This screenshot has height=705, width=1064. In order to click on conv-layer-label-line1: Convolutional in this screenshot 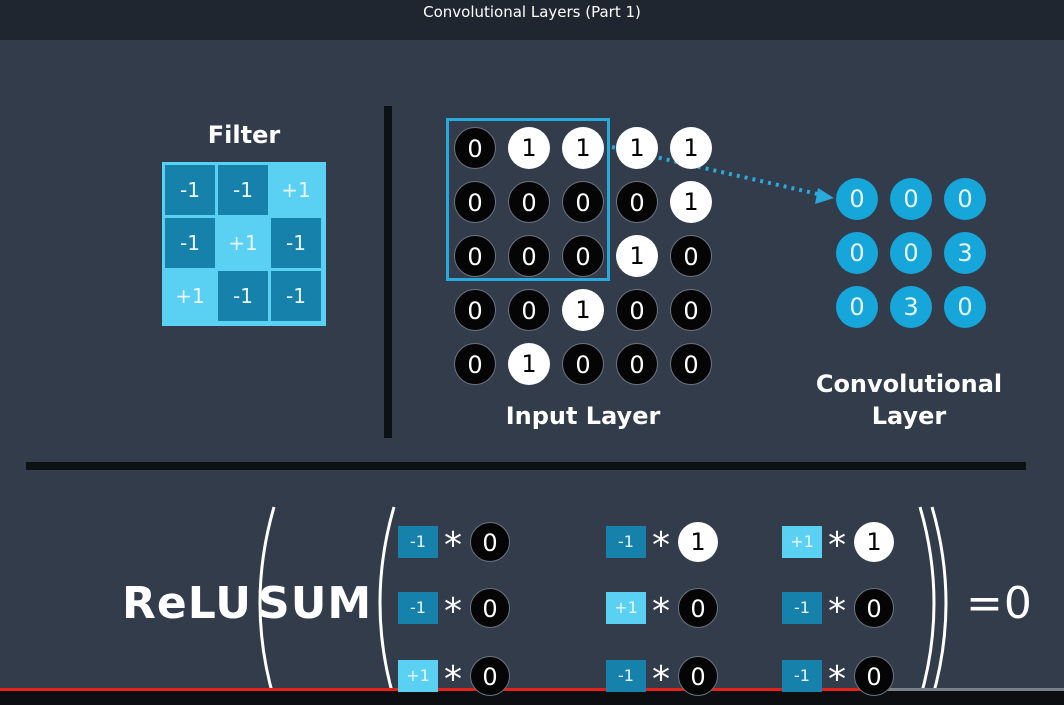, I will do `click(909, 384)`.